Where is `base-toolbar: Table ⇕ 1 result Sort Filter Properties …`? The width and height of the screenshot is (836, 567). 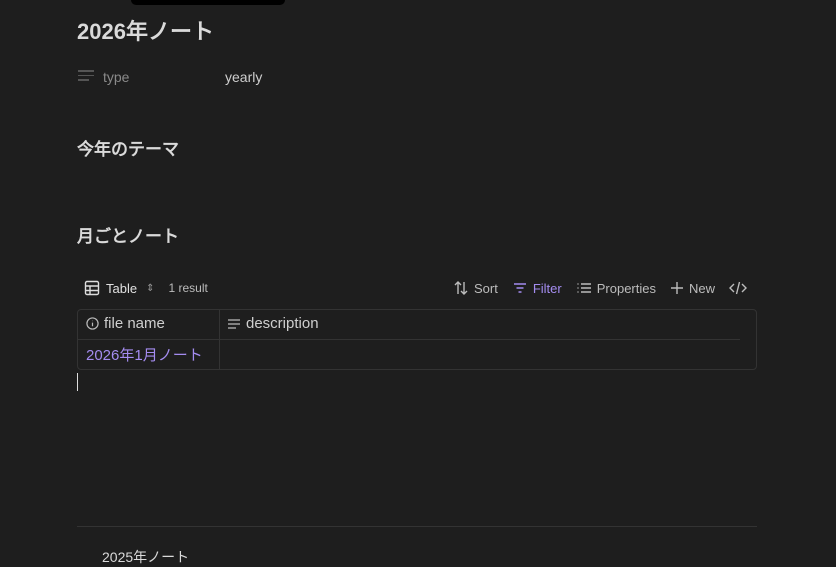 base-toolbar: Table ⇕ 1 result Sort Filter Properties … is located at coordinates (417, 288).